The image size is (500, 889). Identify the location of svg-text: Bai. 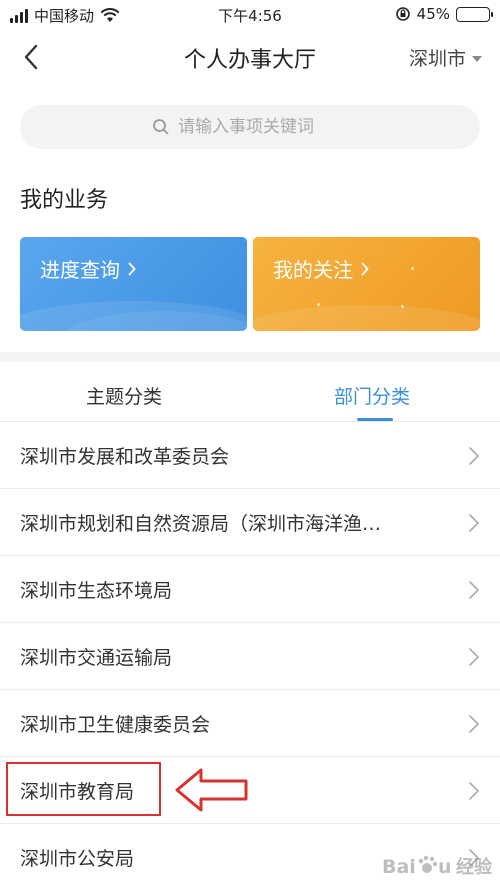
(399, 867).